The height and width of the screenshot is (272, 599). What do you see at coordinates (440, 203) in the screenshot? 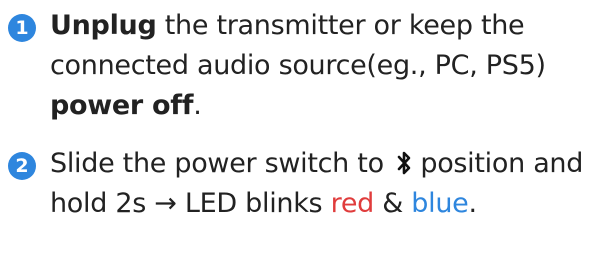
I see `step-2-blue-word: blue` at bounding box center [440, 203].